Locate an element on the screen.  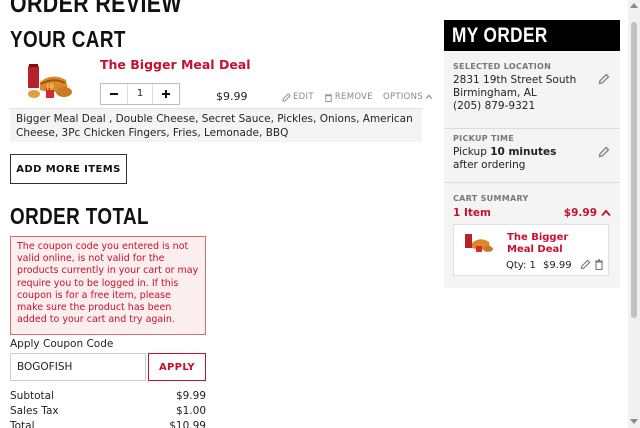
cart-summary-count: 1 Item is located at coordinates (472, 213).